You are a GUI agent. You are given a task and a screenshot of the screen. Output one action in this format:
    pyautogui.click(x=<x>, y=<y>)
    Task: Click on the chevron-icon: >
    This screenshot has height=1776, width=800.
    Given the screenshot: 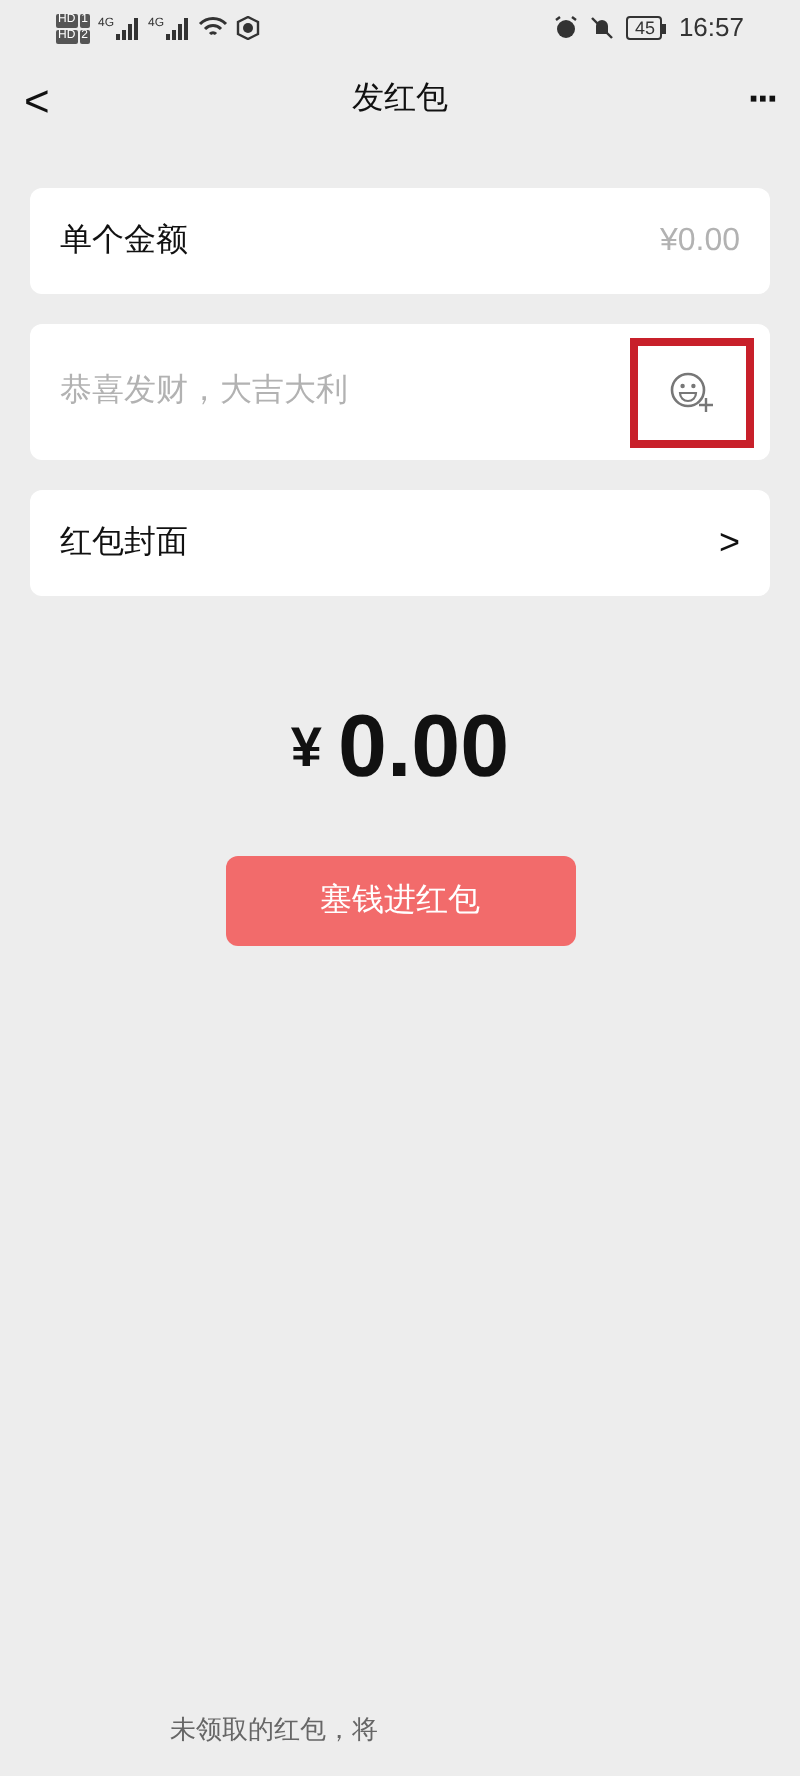 What is the action you would take?
    pyautogui.click(x=729, y=543)
    